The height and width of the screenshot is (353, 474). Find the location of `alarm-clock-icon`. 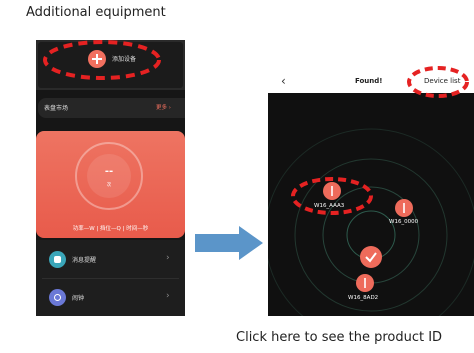

alarm-clock-icon is located at coordinates (57, 297).